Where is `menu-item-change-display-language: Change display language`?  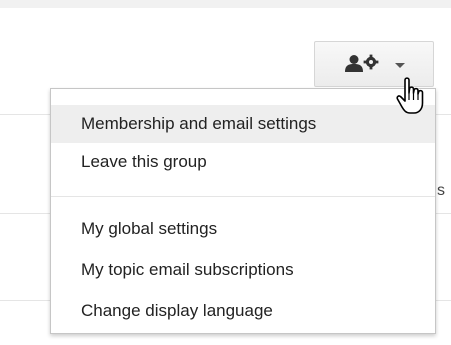 menu-item-change-display-language: Change display language is located at coordinates (243, 311).